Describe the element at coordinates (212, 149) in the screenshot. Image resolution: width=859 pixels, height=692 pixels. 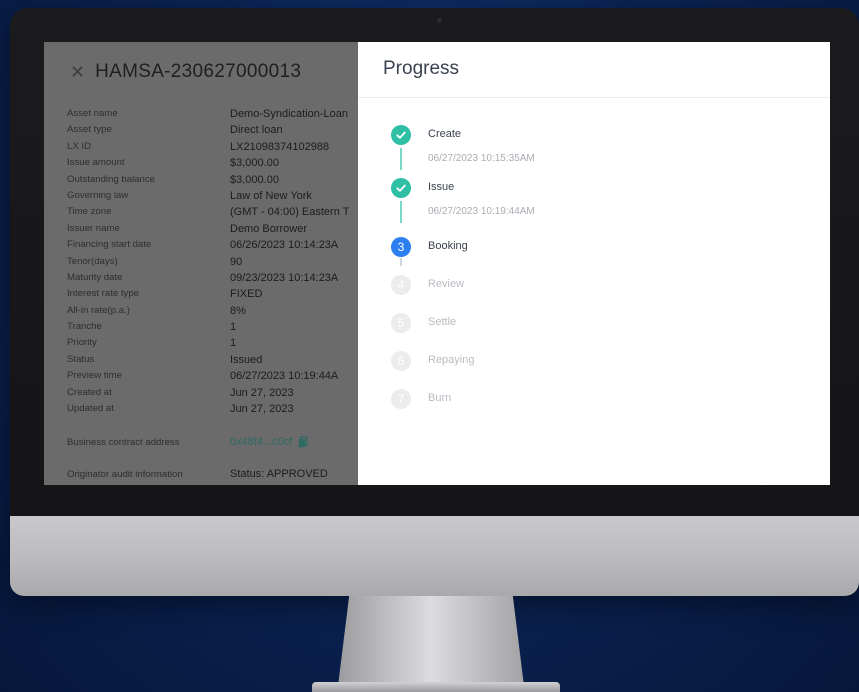
I see `field-lx-id: LX ID LX21098374102988` at that location.